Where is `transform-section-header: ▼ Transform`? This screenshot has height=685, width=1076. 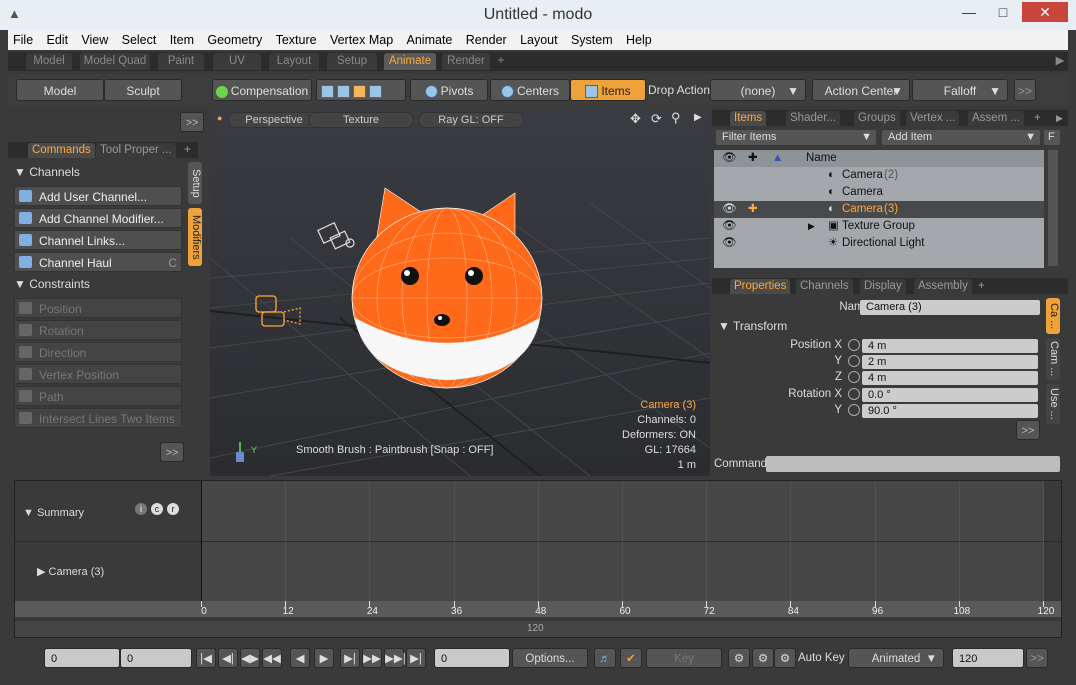 transform-section-header: ▼ Transform is located at coordinates (752, 326).